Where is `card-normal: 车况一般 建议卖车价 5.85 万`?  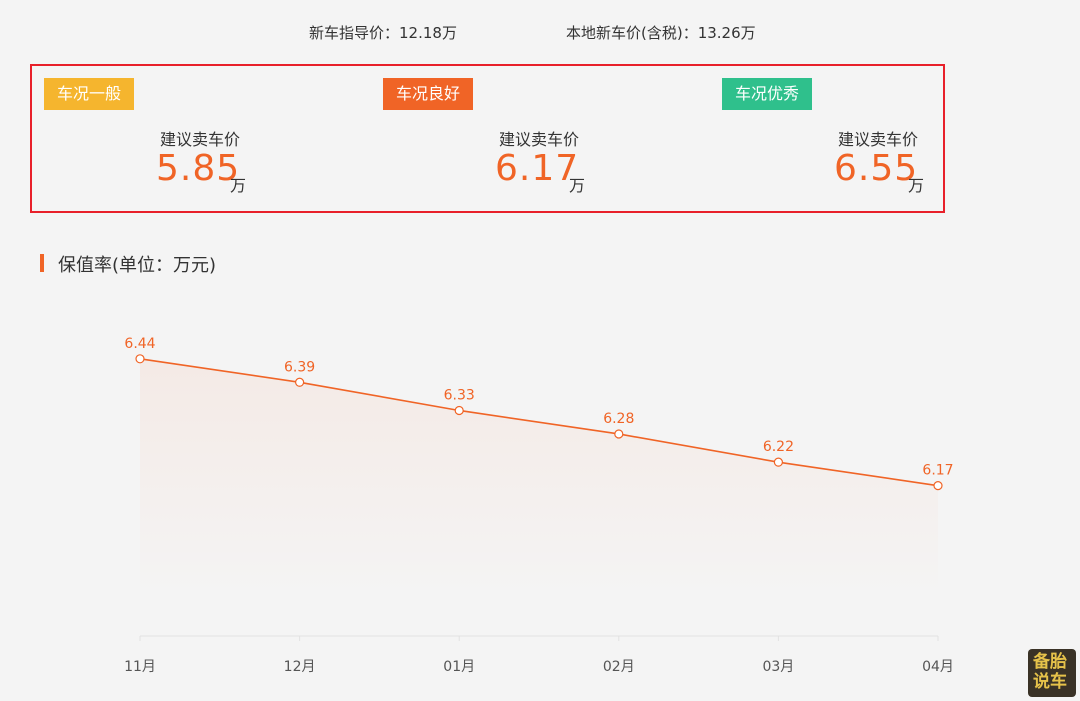 card-normal: 车况一般 建议卖车价 5.85 万 is located at coordinates (201, 139).